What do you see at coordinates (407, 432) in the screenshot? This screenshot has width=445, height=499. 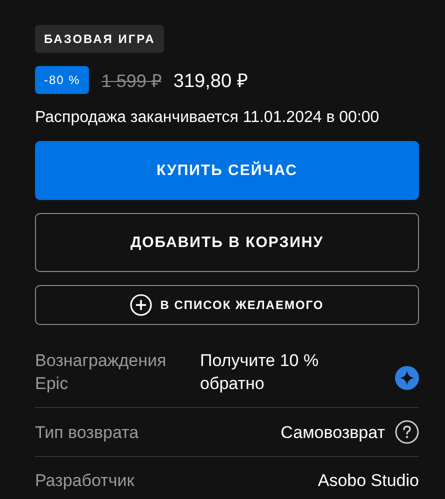 I see `help-icon` at bounding box center [407, 432].